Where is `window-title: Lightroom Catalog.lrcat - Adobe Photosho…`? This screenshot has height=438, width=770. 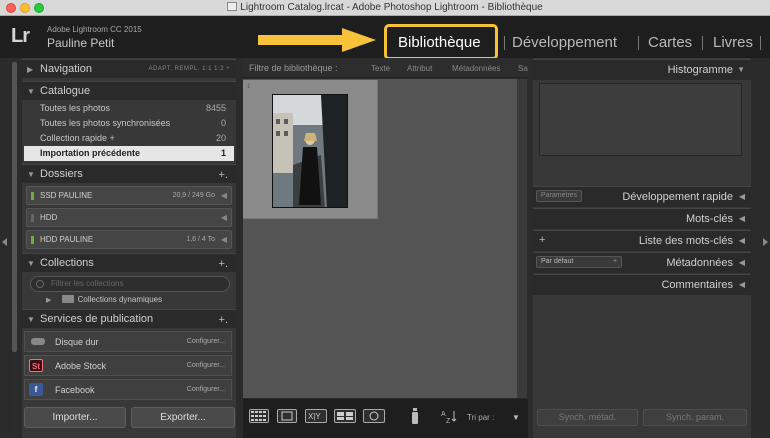 window-title: Lightroom Catalog.lrcat - Adobe Photosho… is located at coordinates (385, 7).